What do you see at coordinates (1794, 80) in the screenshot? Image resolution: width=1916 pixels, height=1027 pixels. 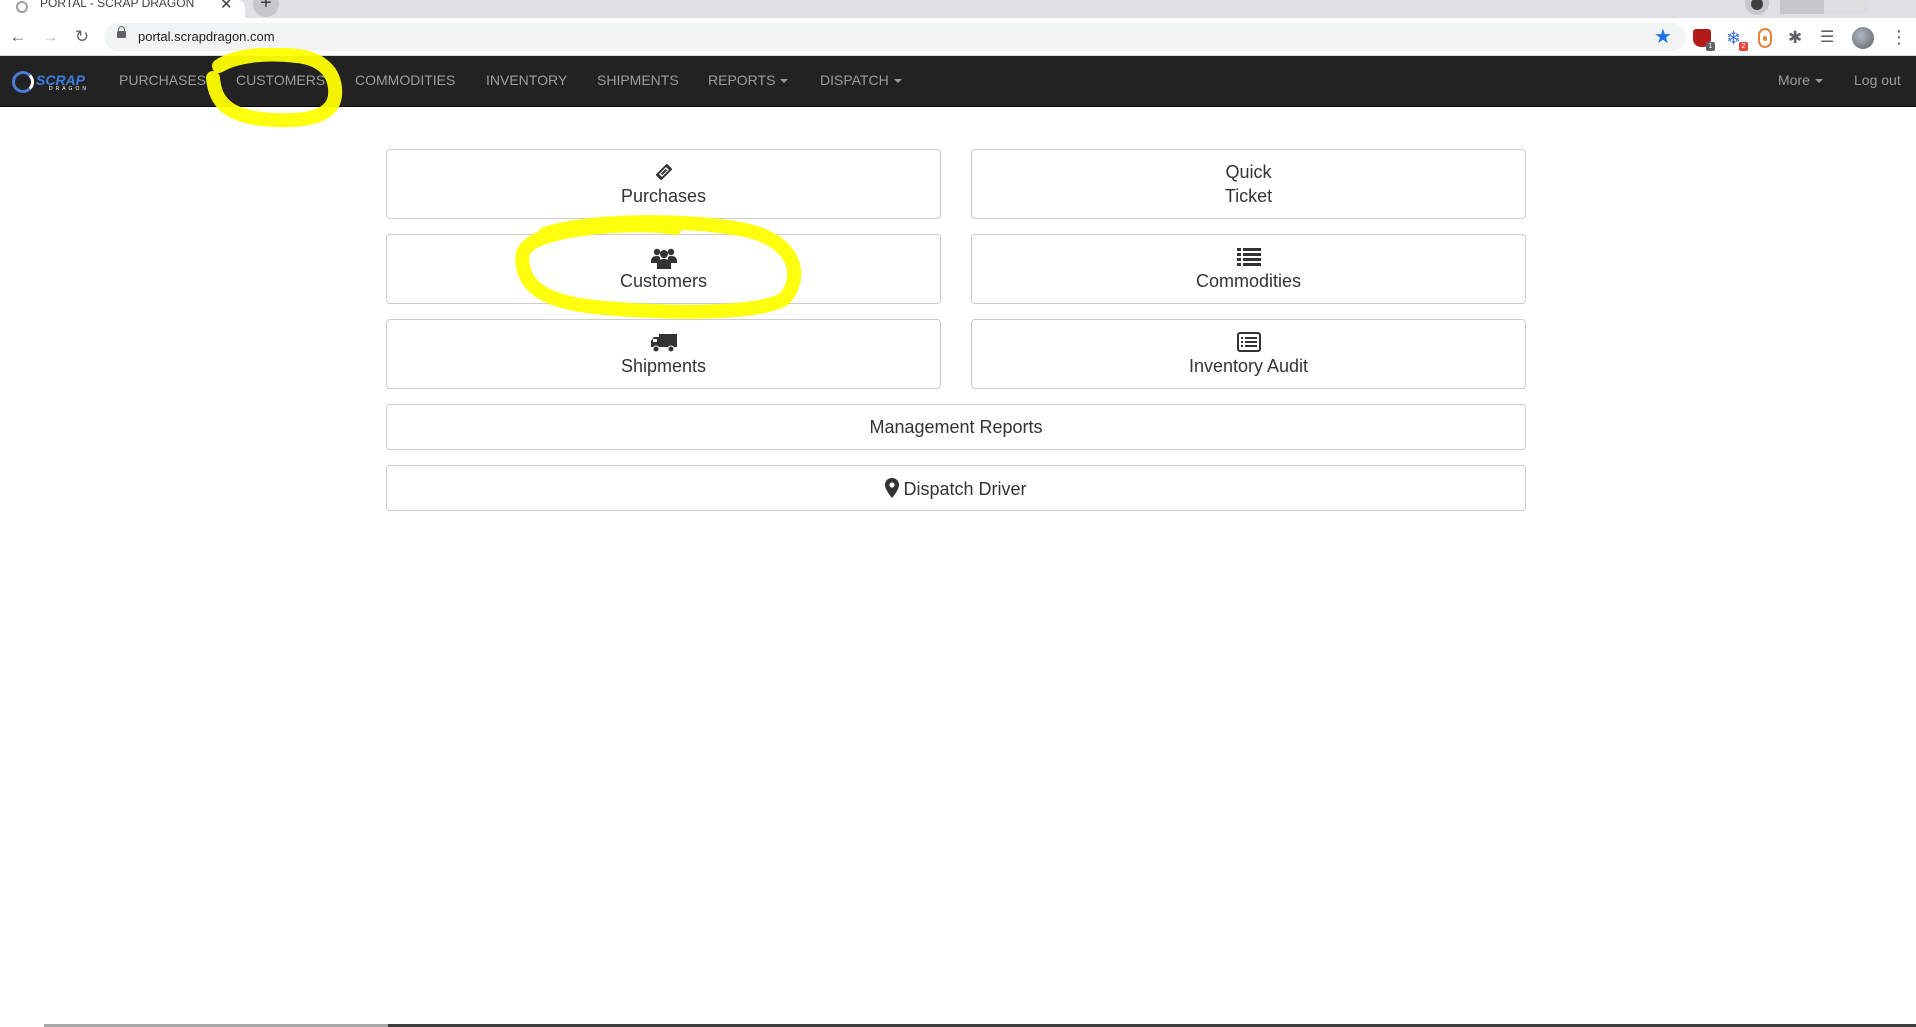 I see `nav-more-label: More` at bounding box center [1794, 80].